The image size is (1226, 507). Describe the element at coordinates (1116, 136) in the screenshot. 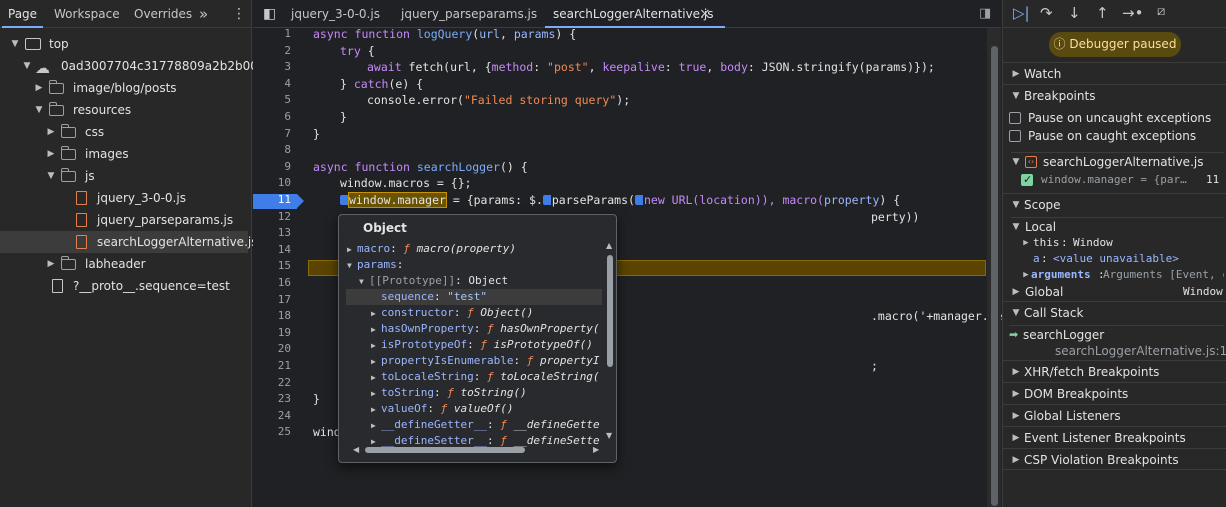

I see `pause-caught-option: Pause on caught exceptions` at that location.